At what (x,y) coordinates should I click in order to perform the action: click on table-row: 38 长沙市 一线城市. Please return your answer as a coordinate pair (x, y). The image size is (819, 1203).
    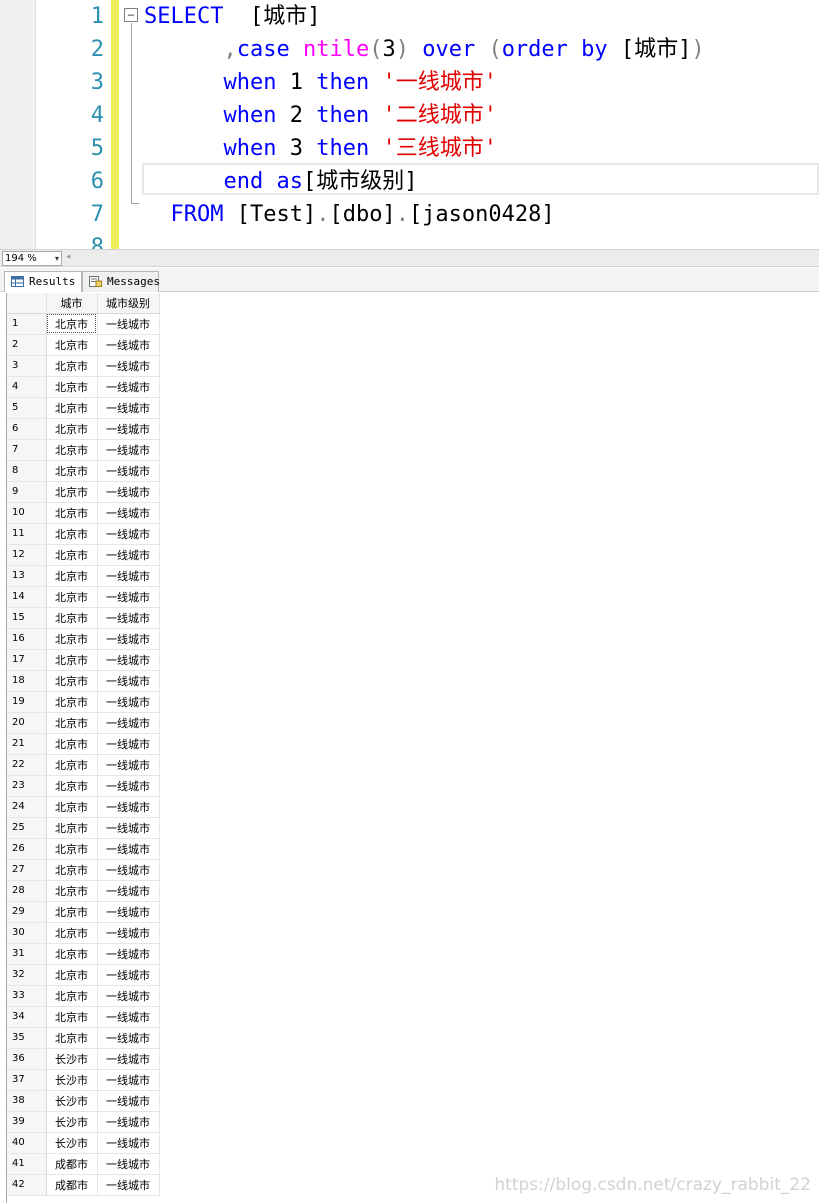
    Looking at the image, I should click on (83, 1101).